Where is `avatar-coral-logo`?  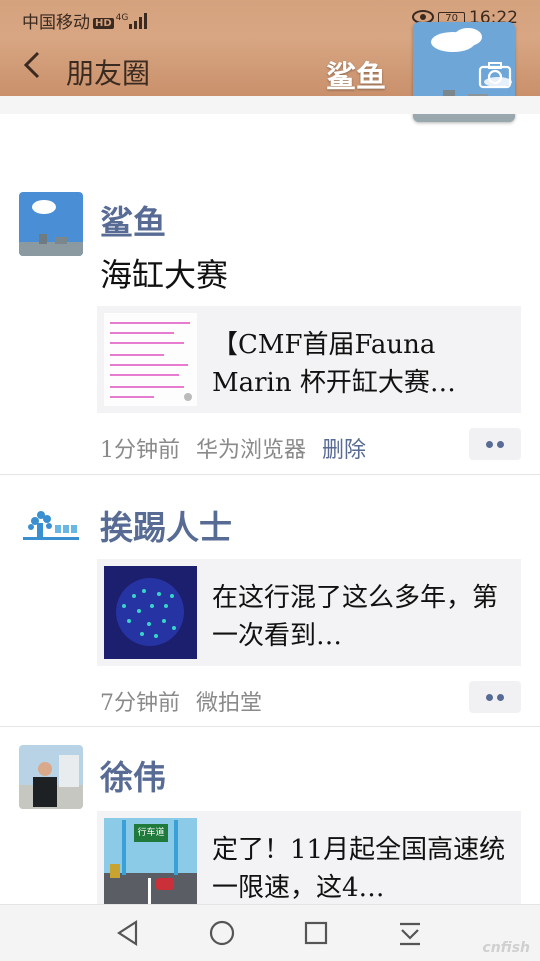 avatar-coral-logo is located at coordinates (51, 527).